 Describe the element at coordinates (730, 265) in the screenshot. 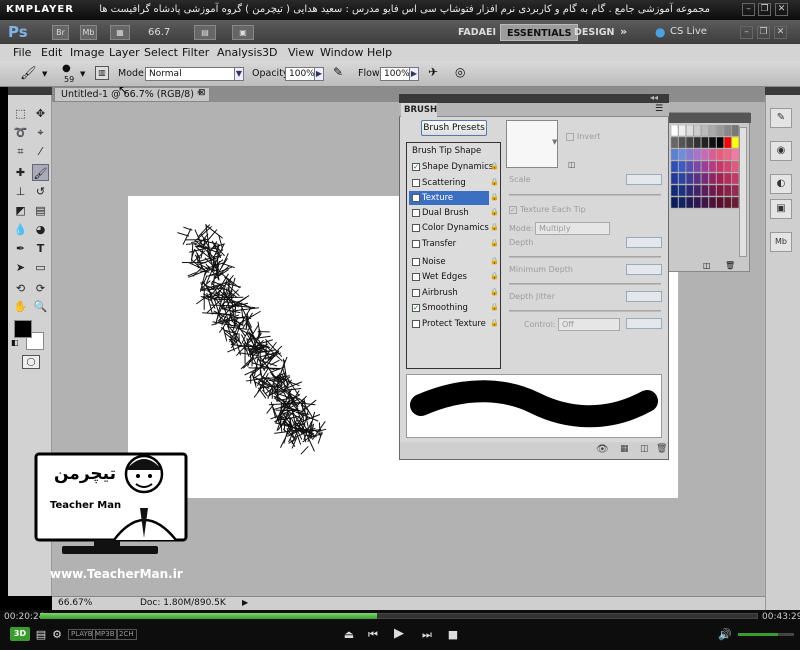

I see `delete-swatch-icon: 🗑` at that location.